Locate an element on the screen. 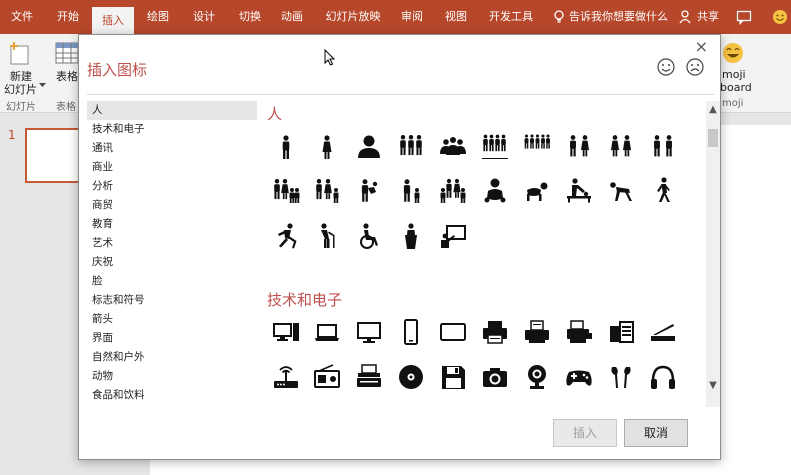 This screenshot has height=475, width=791. family-group-icon is located at coordinates (453, 190).